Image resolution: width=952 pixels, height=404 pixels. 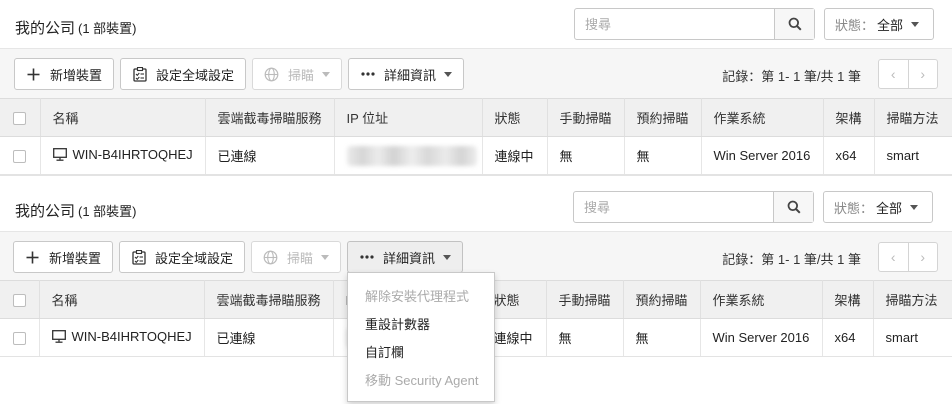 What do you see at coordinates (421, 297) in the screenshot?
I see `menu-item-uninstall-agent: 解除安裝代理程式` at bounding box center [421, 297].